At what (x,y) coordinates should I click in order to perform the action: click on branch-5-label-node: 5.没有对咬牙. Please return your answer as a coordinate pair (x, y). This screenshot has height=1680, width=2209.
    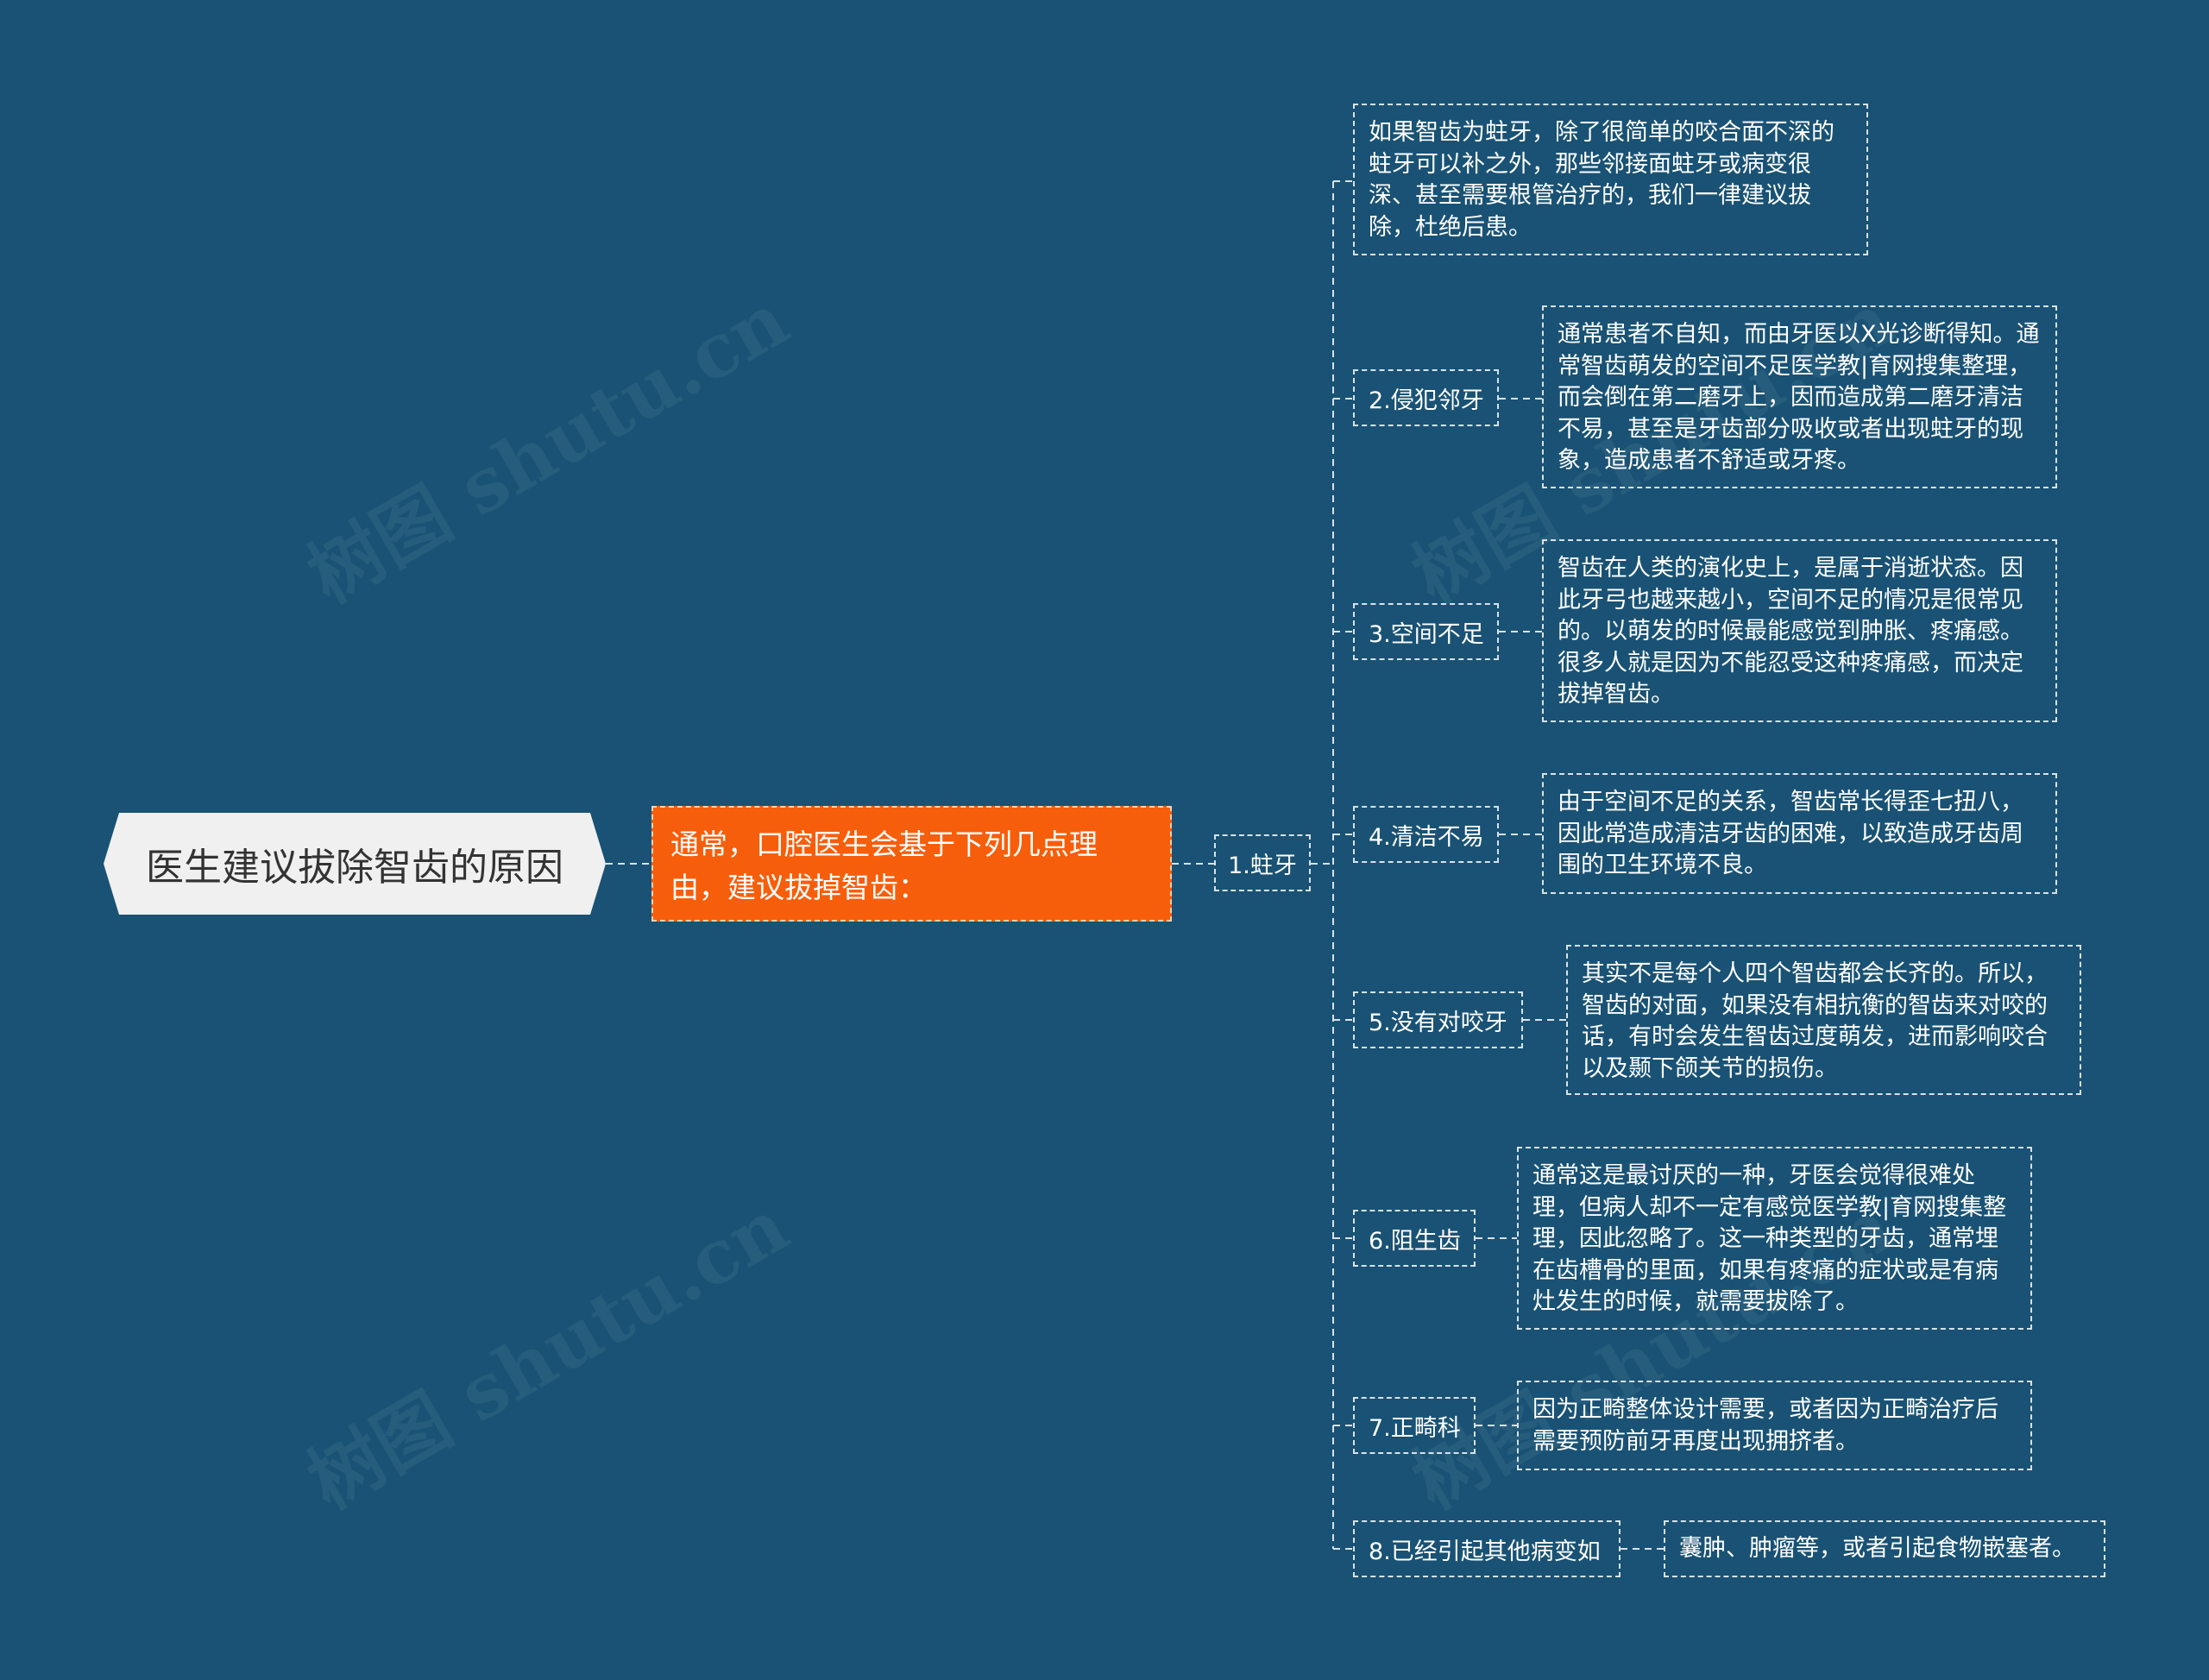
    Looking at the image, I should click on (1438, 1019).